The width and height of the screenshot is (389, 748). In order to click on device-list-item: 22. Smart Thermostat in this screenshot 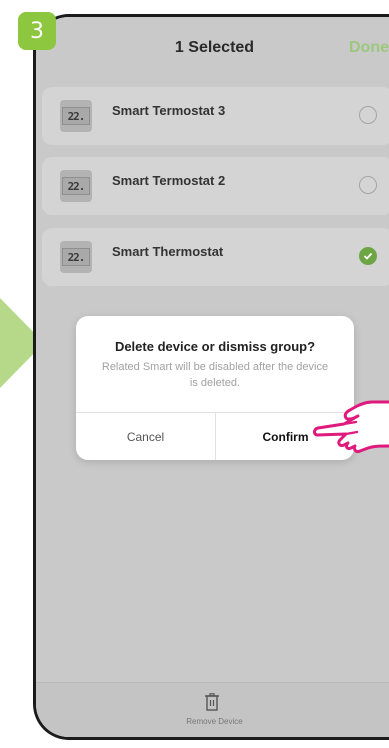, I will do `click(215, 257)`.